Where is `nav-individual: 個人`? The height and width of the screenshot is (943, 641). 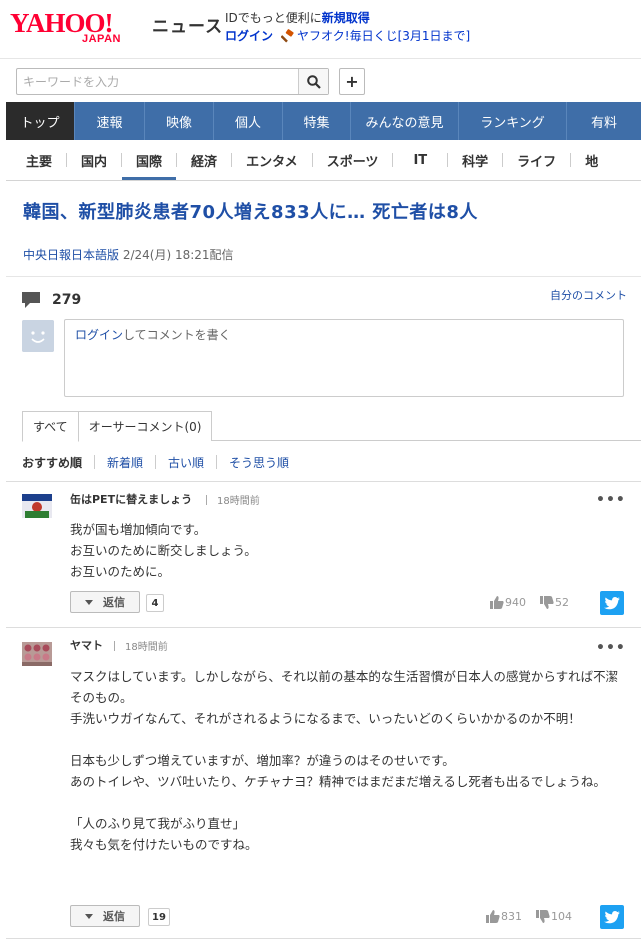
nav-individual: 個人 is located at coordinates (248, 121).